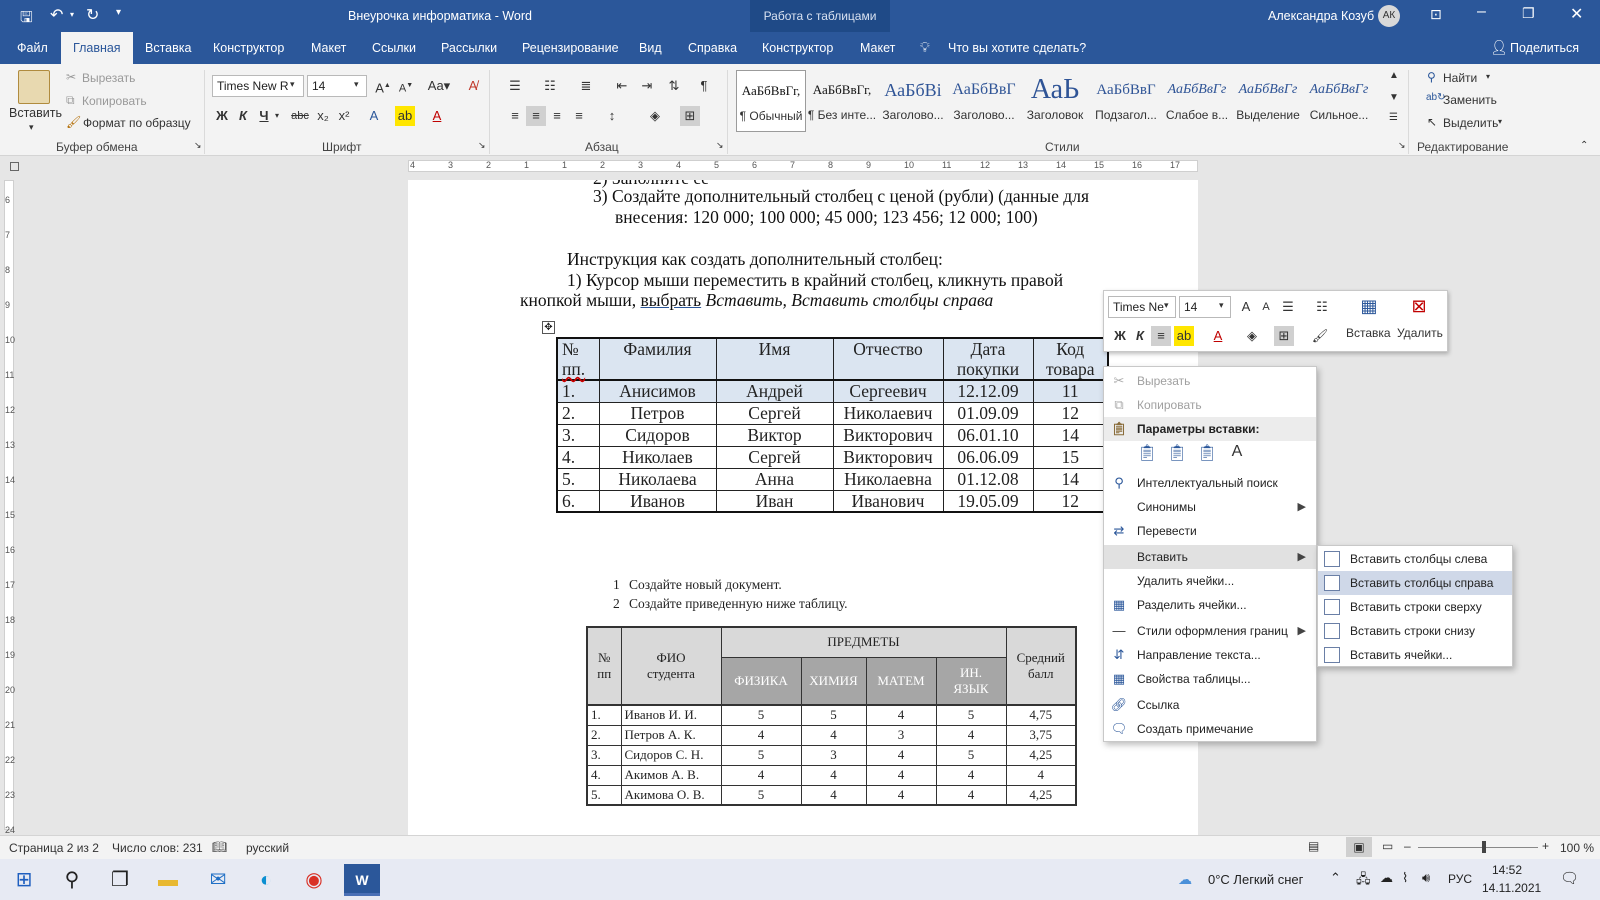 The image size is (1600, 900). What do you see at coordinates (1210, 507) in the screenshot?
I see `menu-item-synonyms: Синонимы ▶` at bounding box center [1210, 507].